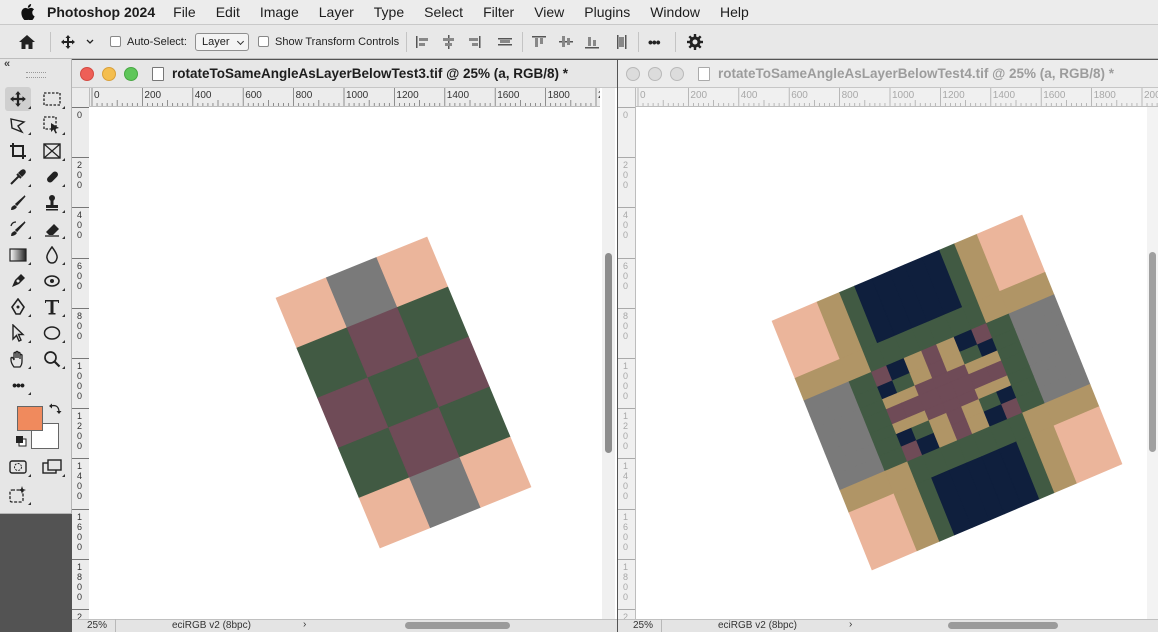 The image size is (1158, 632). Describe the element at coordinates (695, 41) in the screenshot. I see `gear-icon` at that location.